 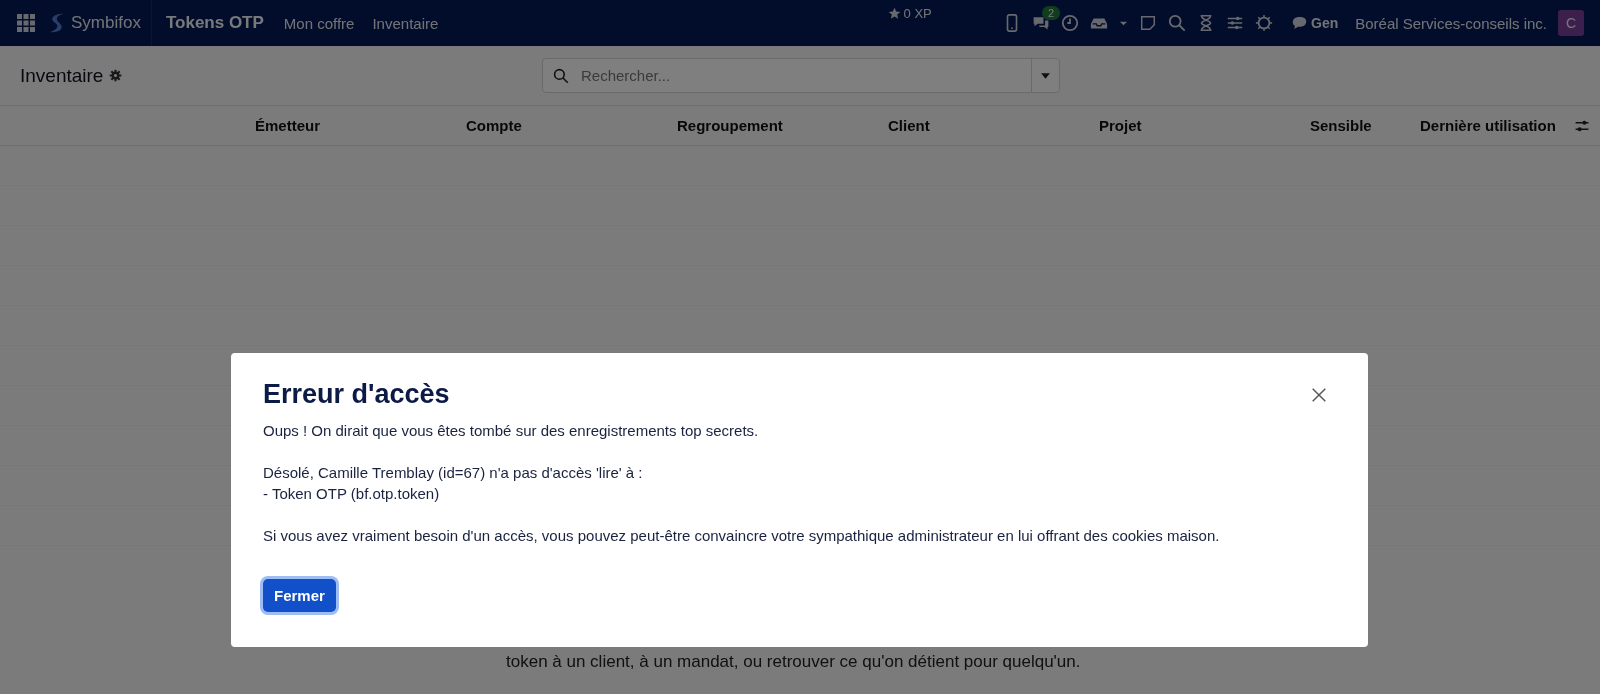 I want to click on dialog-message: Désolé, Camille Tremblay (id=67) n'a pas d'accès 'lire' à : - Token OTP (bf.otp.token), so click(x=453, y=483).